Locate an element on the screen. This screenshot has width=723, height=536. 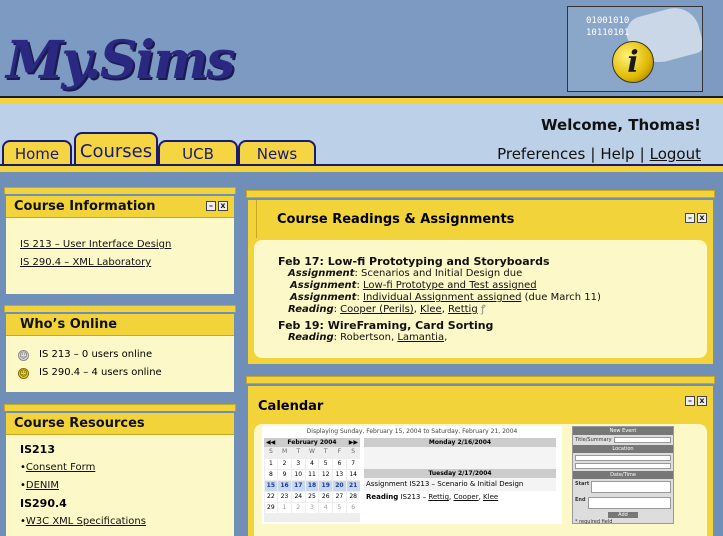
denim-link: DENIM is located at coordinates (42, 485).